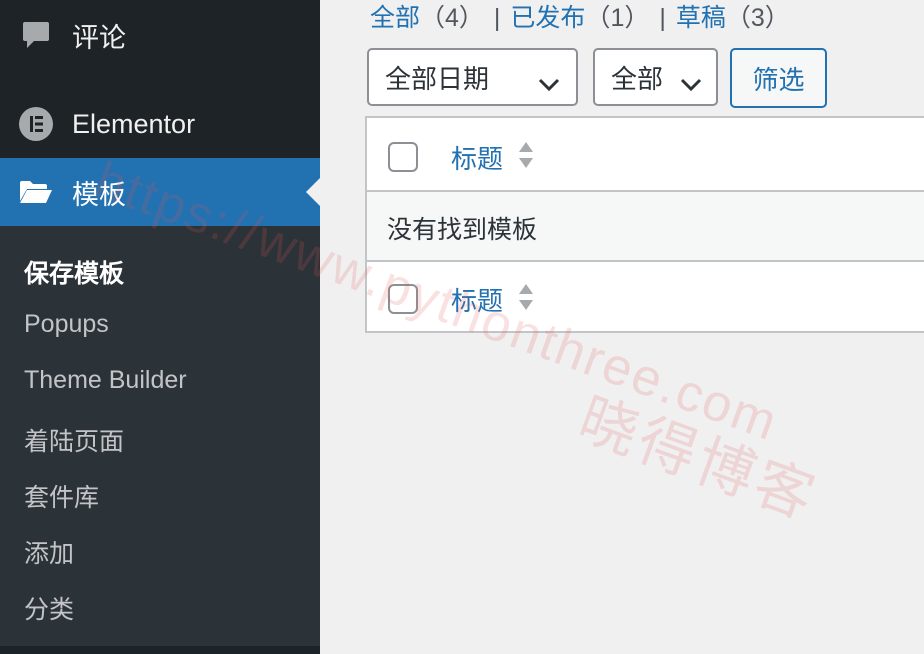 Image resolution: width=924 pixels, height=654 pixels. I want to click on menu-item-comments: 评论, so click(160, 35).